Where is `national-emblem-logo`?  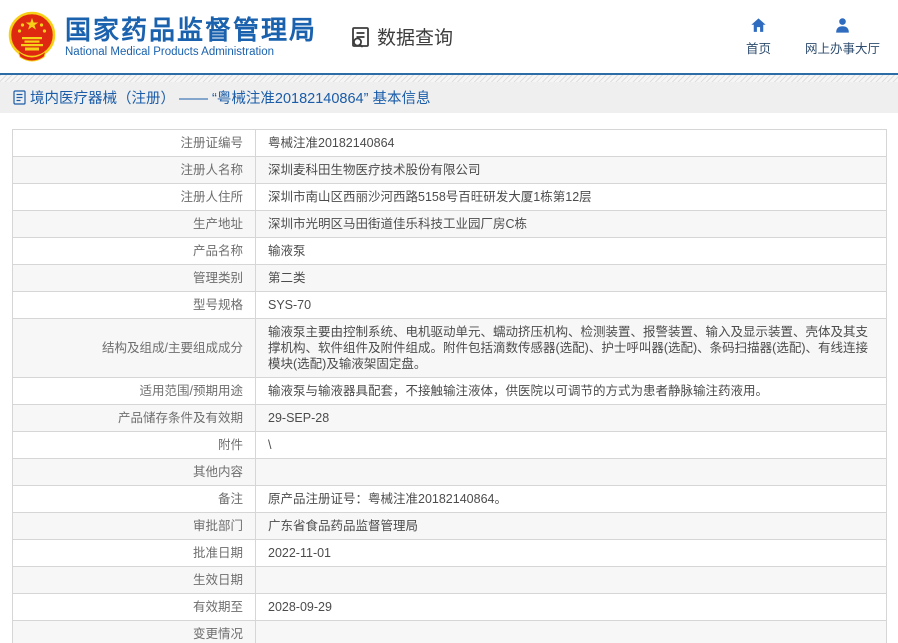 national-emblem-logo is located at coordinates (32, 36).